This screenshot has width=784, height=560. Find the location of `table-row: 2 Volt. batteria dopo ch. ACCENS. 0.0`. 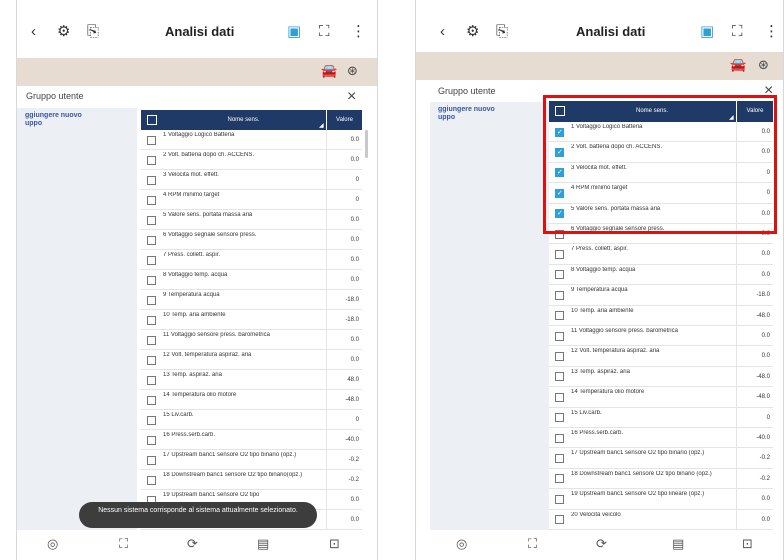

table-row: 2 Volt. batteria dopo ch. ACCENS. 0.0 is located at coordinates (251, 160).